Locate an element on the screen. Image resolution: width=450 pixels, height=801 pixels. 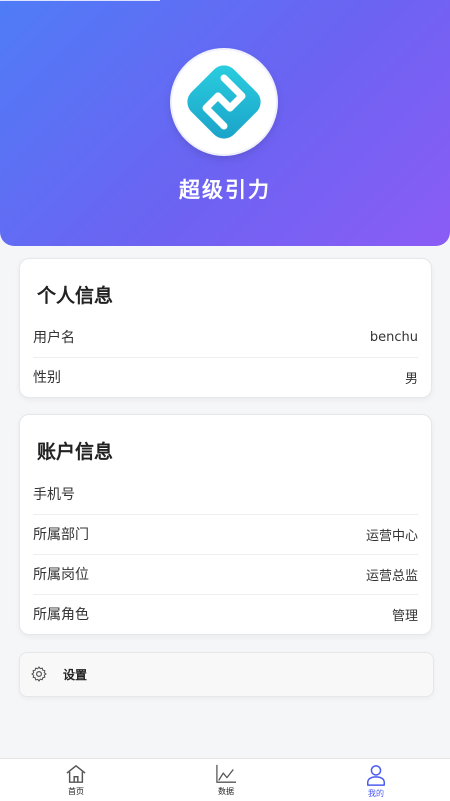
account-info-title: 账户信息 is located at coordinates (75, 452).